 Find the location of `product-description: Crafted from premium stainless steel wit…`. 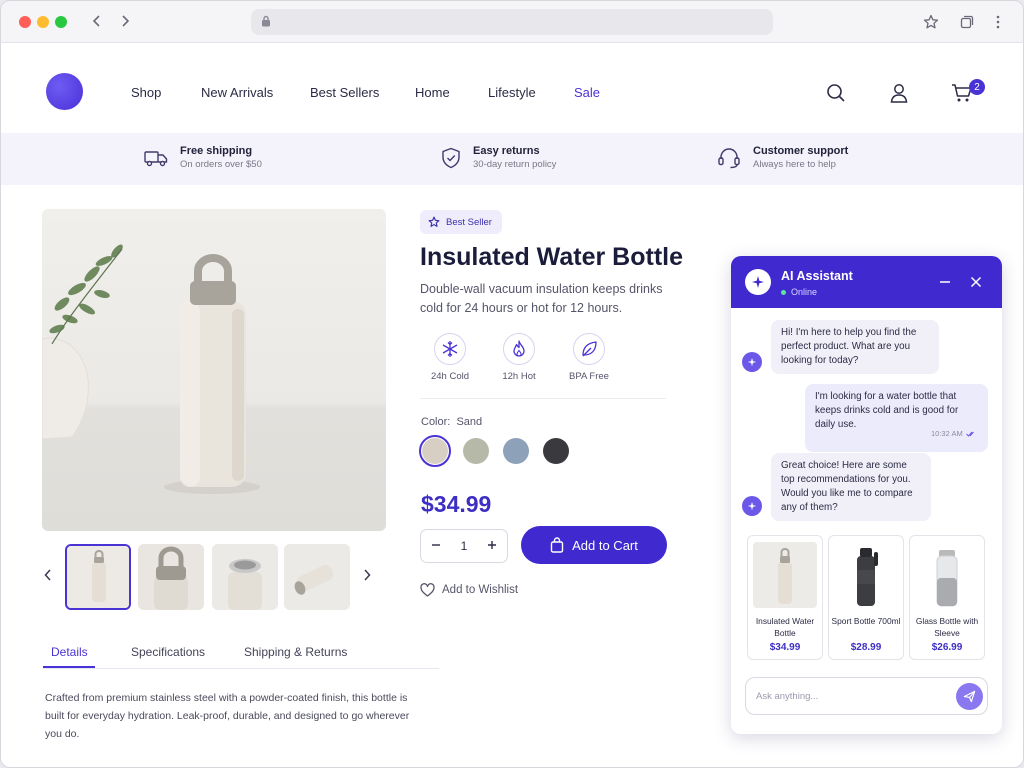

product-description: Crafted from premium stainless steel wit… is located at coordinates (227, 716).